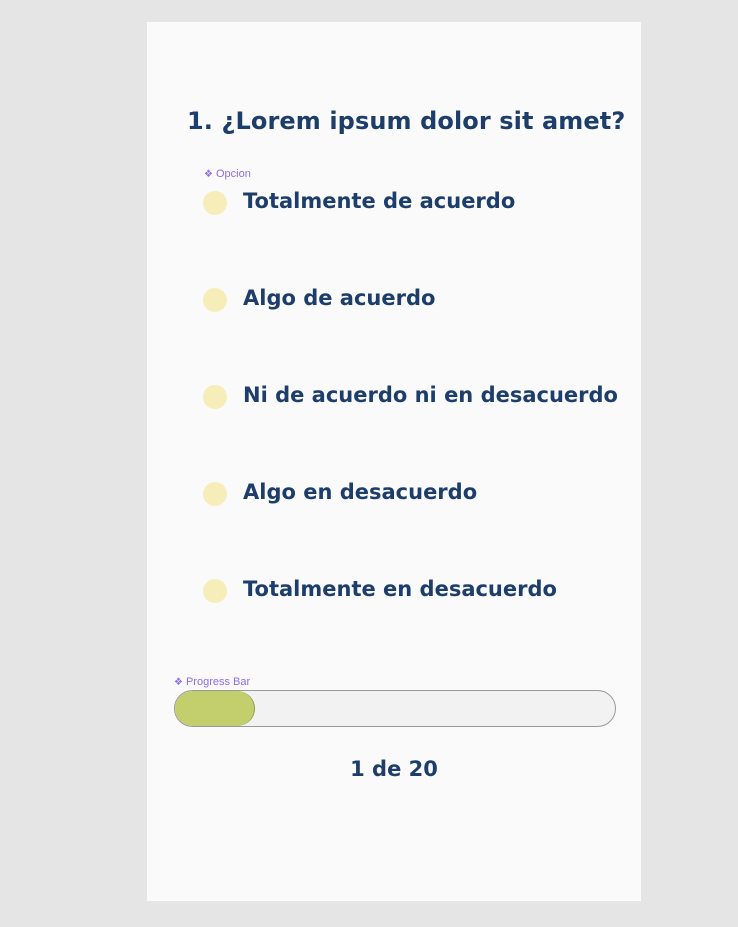  I want to click on answer-option: Totalmente de acuerdo, so click(413, 201).